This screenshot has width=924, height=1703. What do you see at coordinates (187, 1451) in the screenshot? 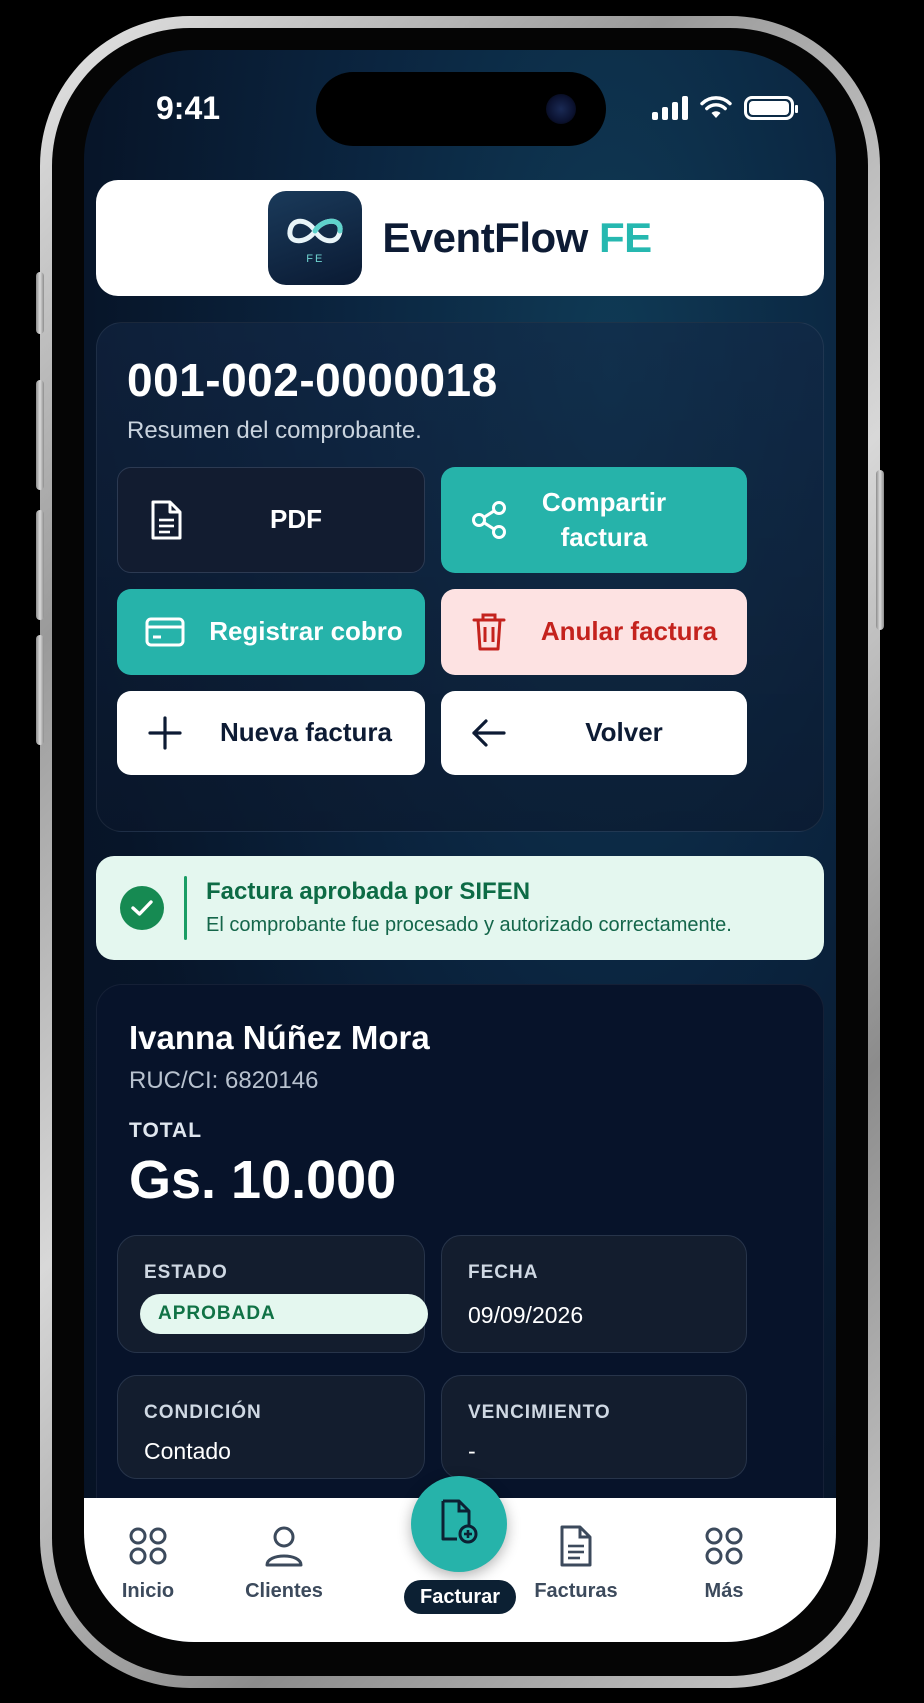
I see `condition-value: Contado` at bounding box center [187, 1451].